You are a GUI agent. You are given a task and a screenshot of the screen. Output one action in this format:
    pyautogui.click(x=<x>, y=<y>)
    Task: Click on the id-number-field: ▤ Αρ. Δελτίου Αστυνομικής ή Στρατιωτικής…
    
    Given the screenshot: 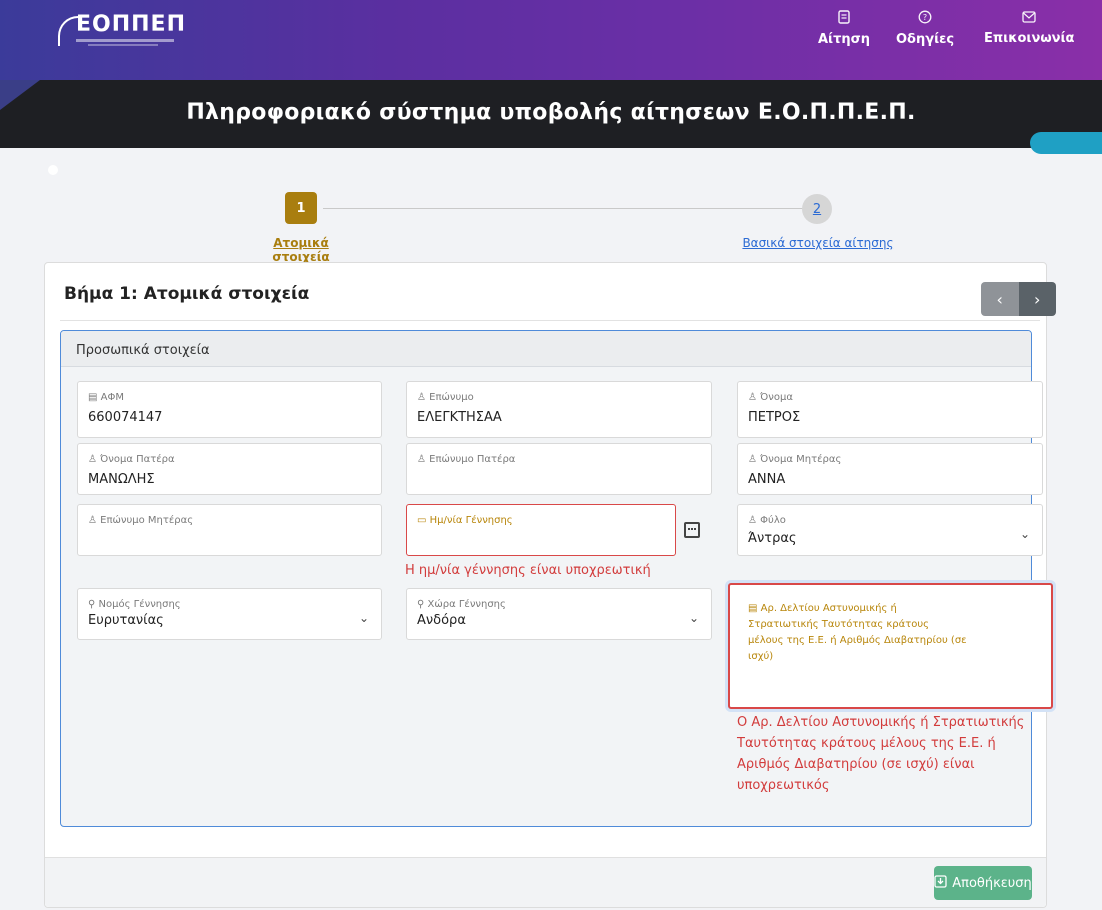 What is the action you would take?
    pyautogui.click(x=890, y=646)
    